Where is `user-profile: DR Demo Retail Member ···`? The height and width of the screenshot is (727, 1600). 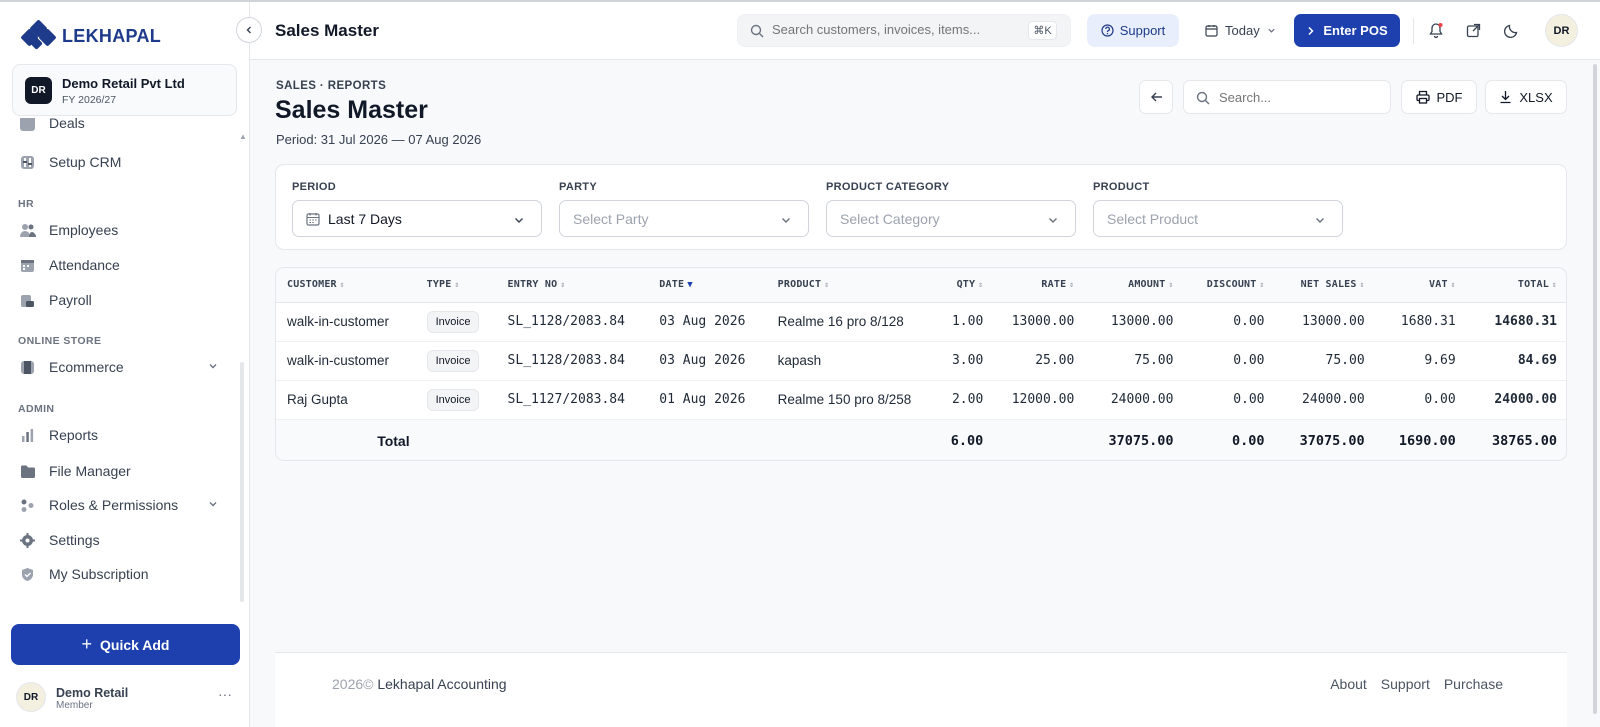 user-profile: DR Demo Retail Member ··· is located at coordinates (126, 698).